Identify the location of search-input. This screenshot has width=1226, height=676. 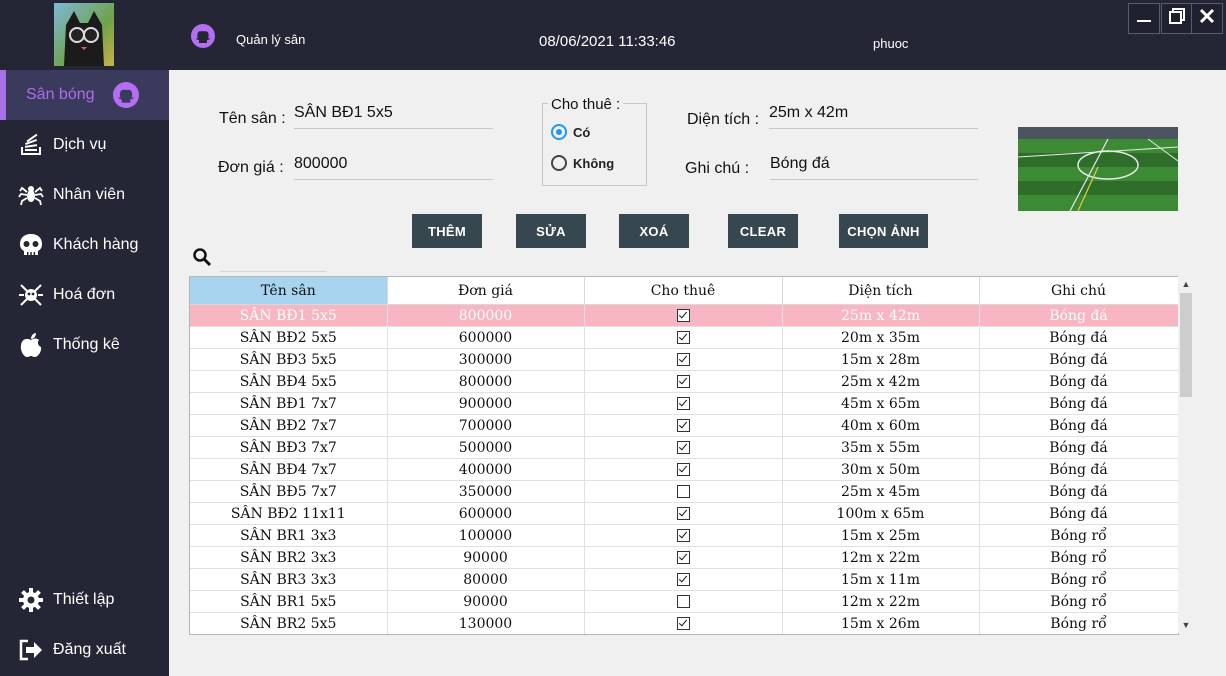
(273, 259).